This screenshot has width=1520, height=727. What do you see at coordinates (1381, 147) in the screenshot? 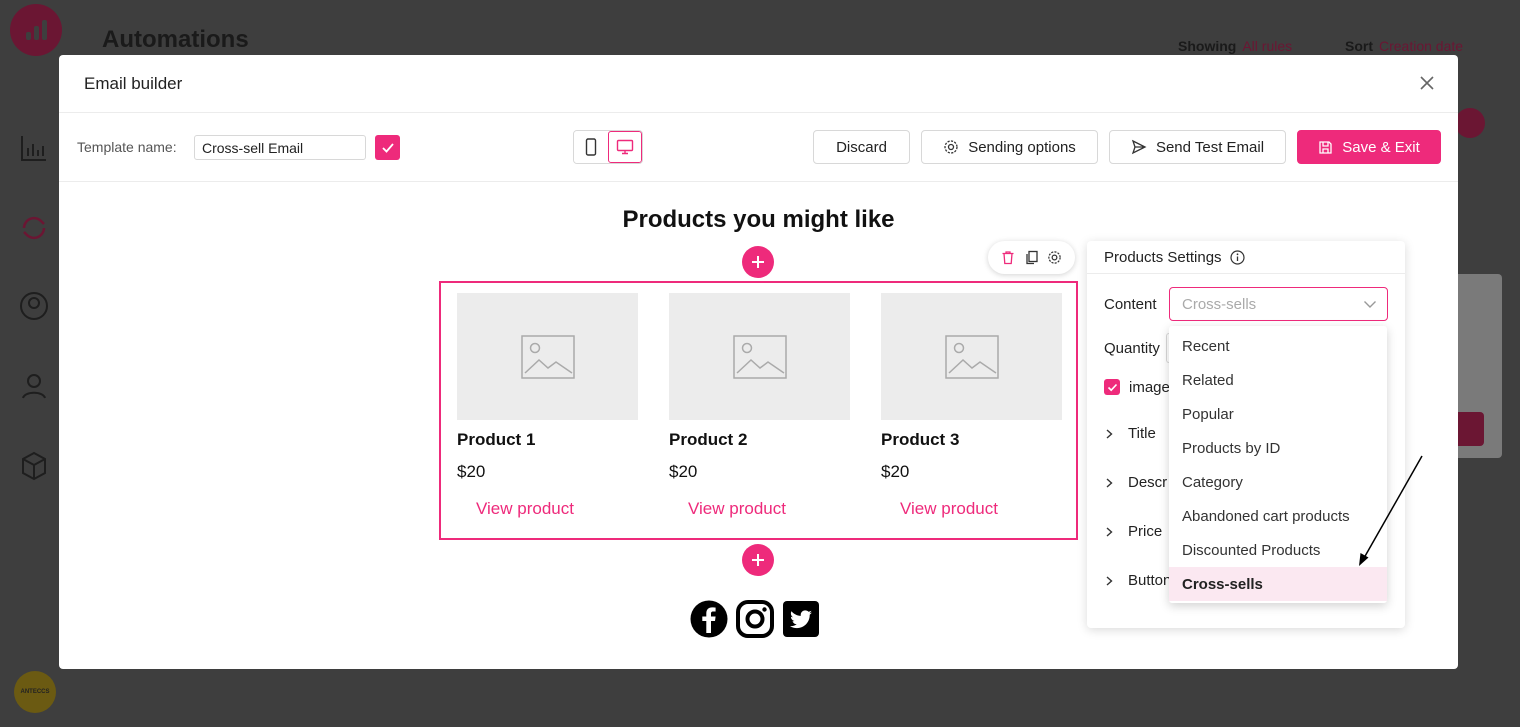
I see `save-exit-label: Save & Exit` at bounding box center [1381, 147].